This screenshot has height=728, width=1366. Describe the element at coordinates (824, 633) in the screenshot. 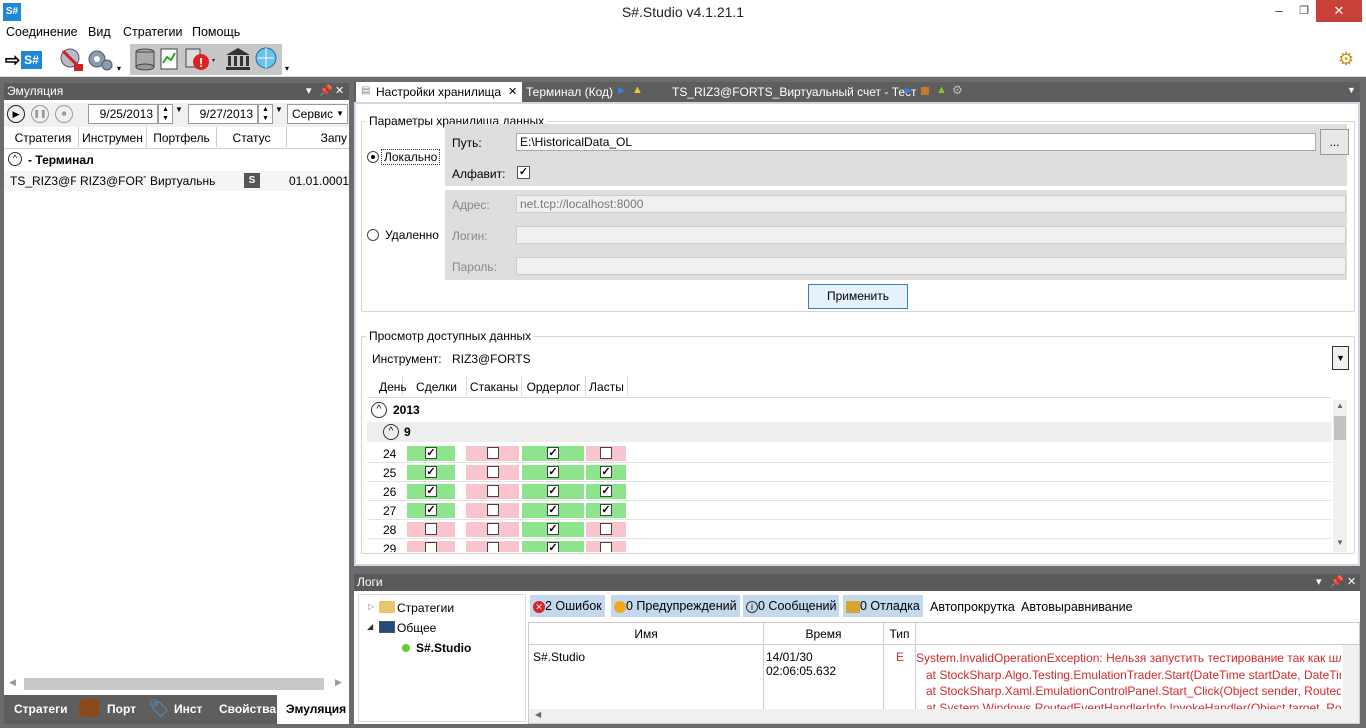

I see `col-time: Время` at that location.